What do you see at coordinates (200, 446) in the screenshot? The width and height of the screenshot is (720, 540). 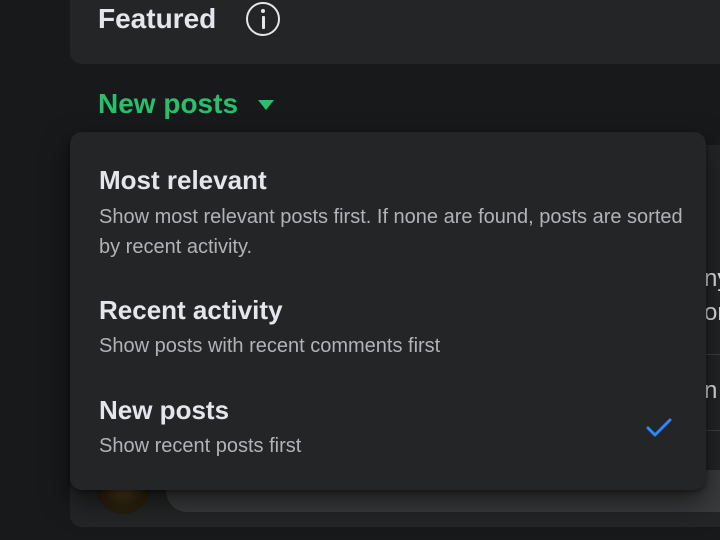 I see `option-description: Show recent posts first` at bounding box center [200, 446].